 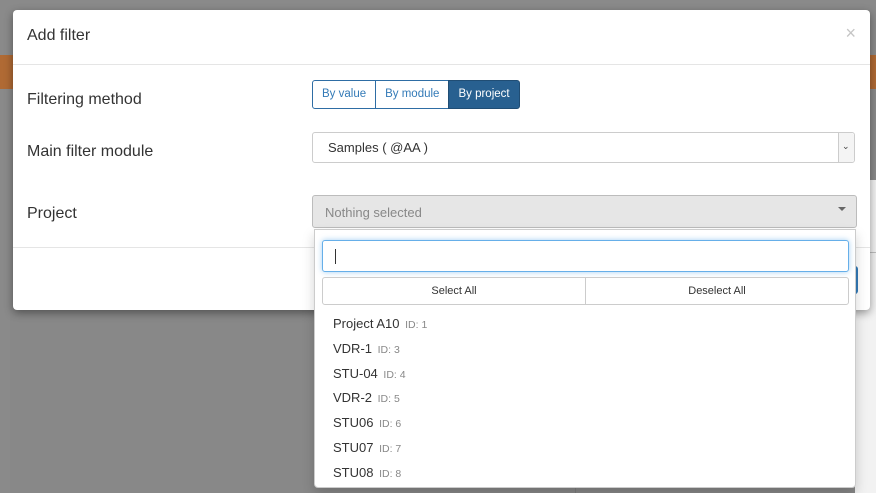 I want to click on text-cursor, so click(x=335, y=256).